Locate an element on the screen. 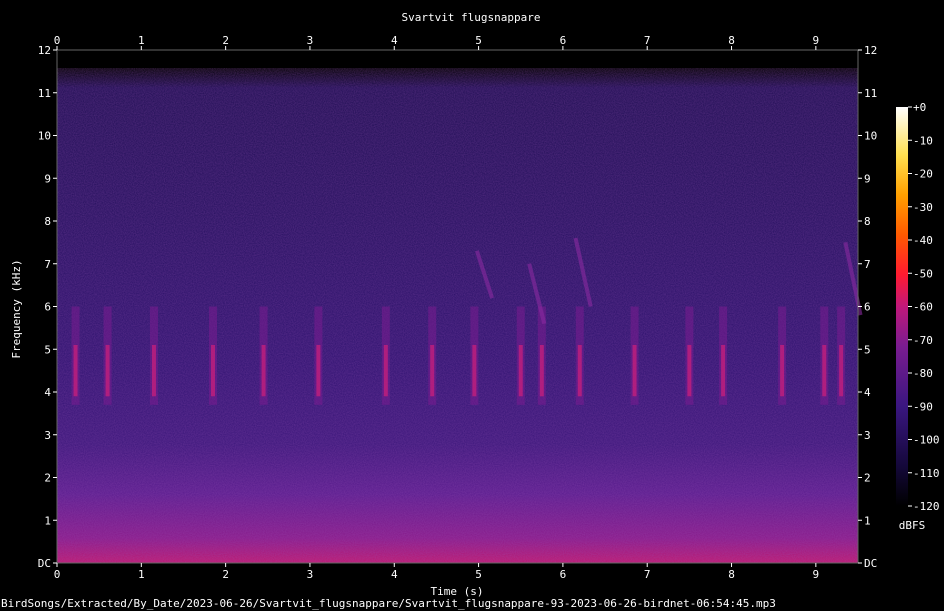 This screenshot has width=944, height=611. y-tick-label-left: 7 is located at coordinates (47, 264).